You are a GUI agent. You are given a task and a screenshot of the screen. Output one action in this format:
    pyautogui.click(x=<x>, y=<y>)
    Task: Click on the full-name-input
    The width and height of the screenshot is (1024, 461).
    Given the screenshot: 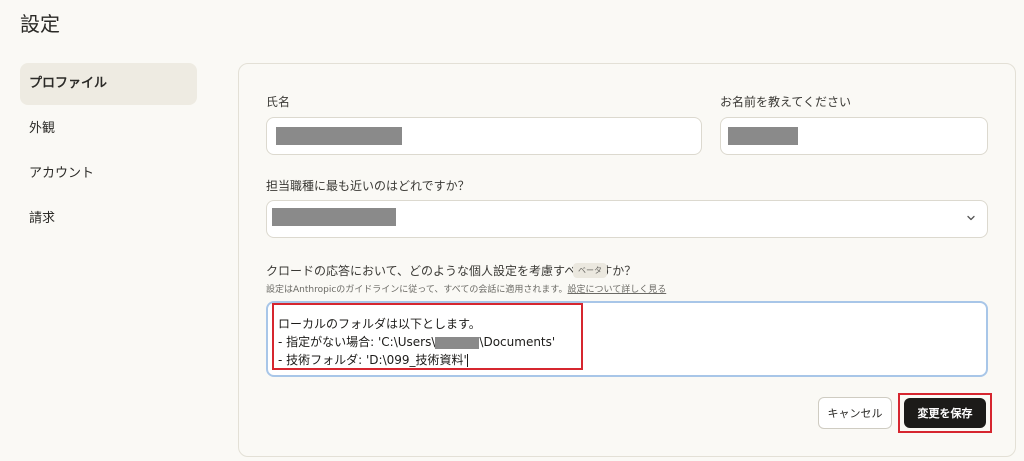 What is the action you would take?
    pyautogui.click(x=484, y=136)
    